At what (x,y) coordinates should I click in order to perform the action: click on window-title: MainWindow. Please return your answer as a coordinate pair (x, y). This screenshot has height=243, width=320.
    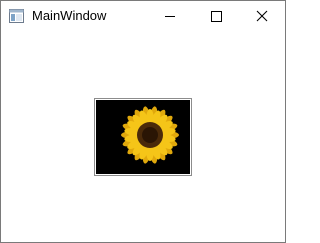
    Looking at the image, I should click on (69, 15).